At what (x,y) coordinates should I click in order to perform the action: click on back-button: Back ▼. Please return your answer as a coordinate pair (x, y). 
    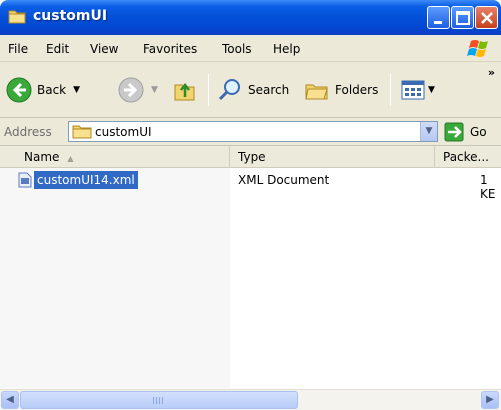
    Looking at the image, I should click on (43, 90).